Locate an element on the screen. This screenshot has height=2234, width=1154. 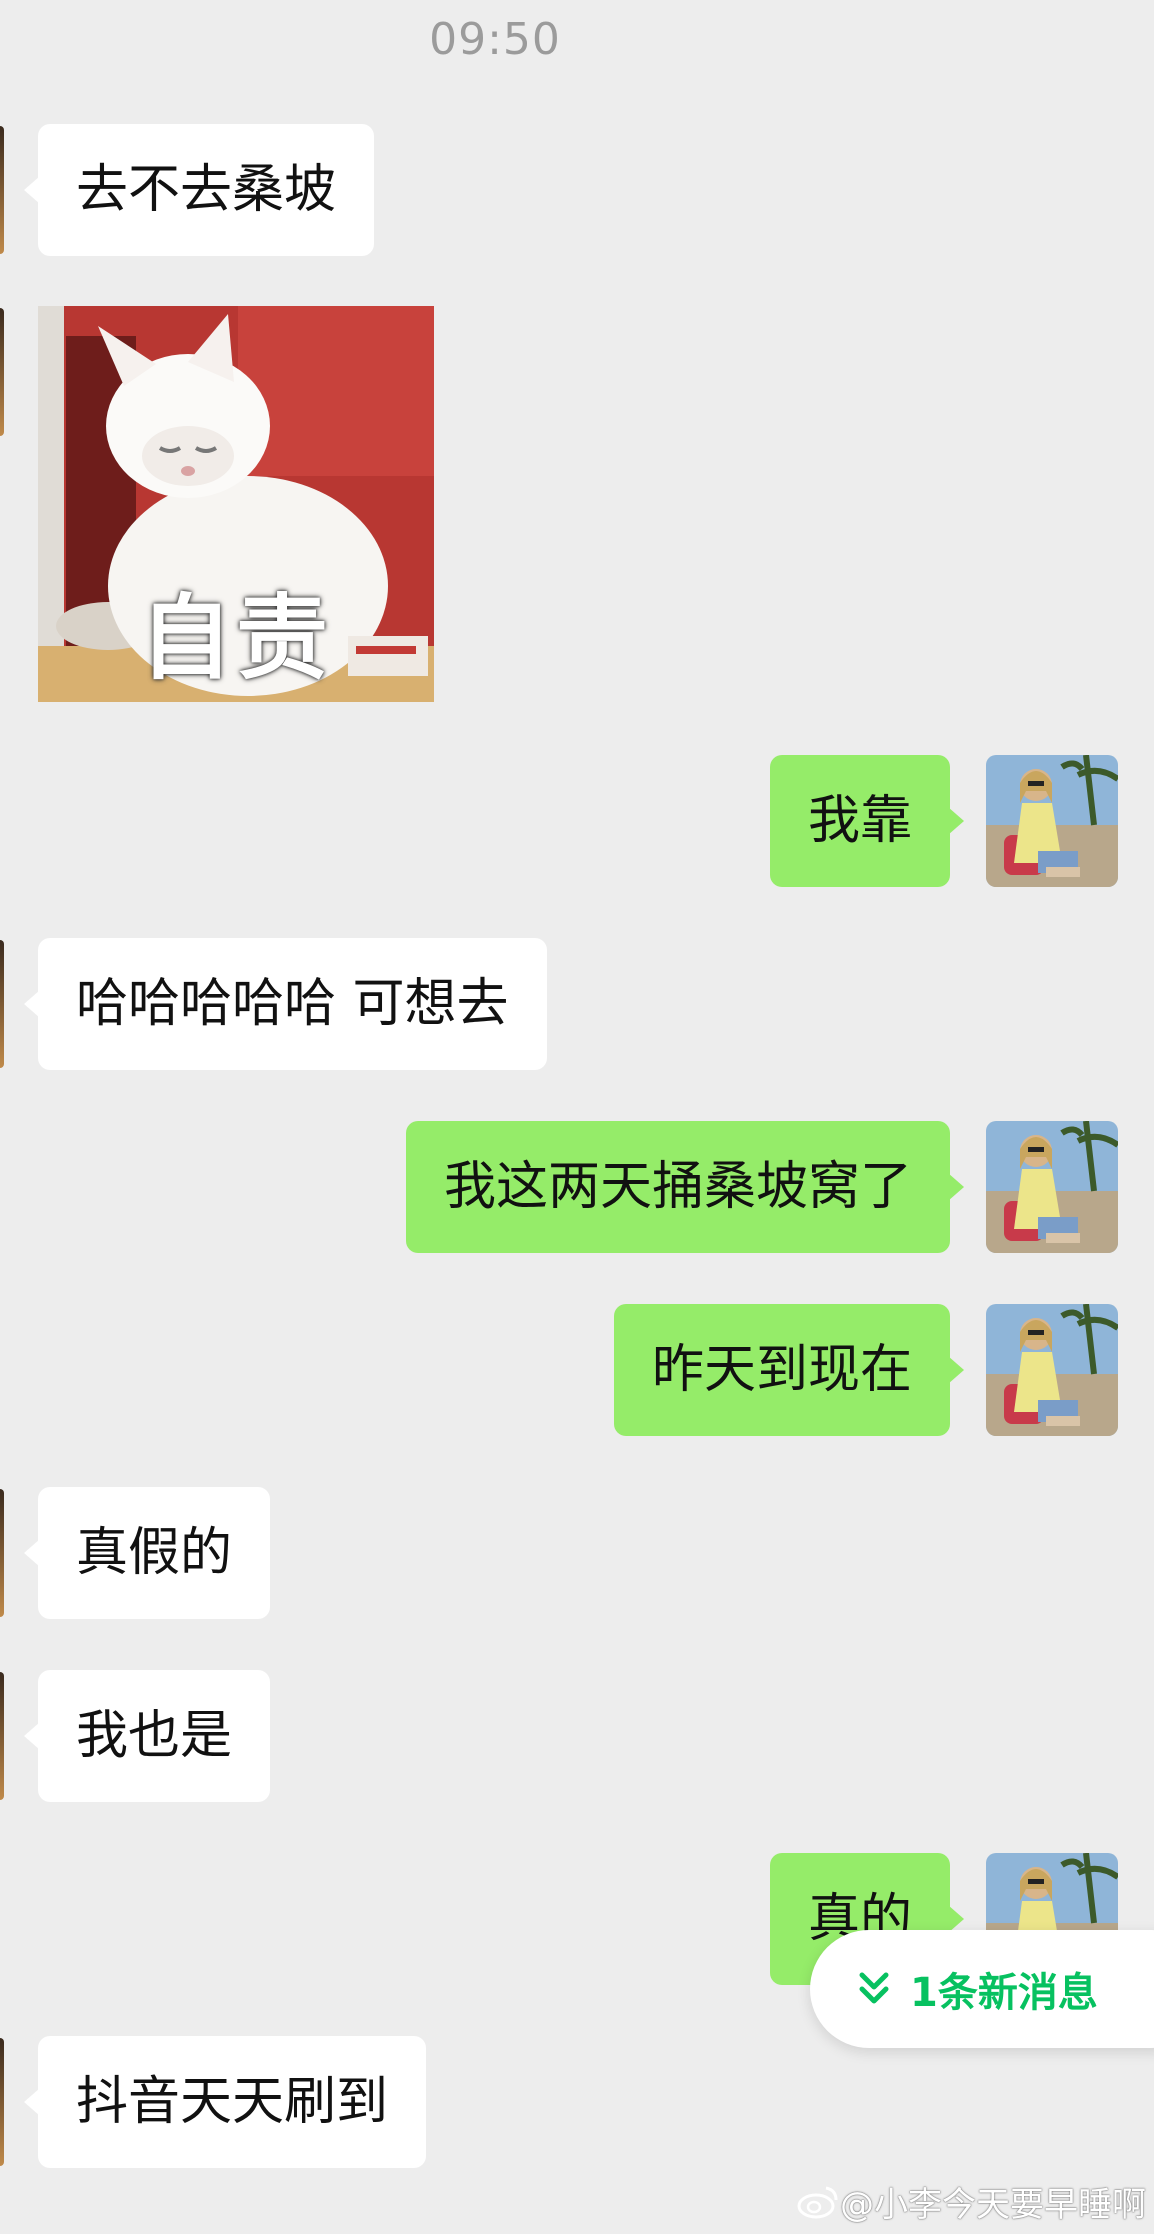
message-timestamp: 09:50 is located at coordinates (495, 39).